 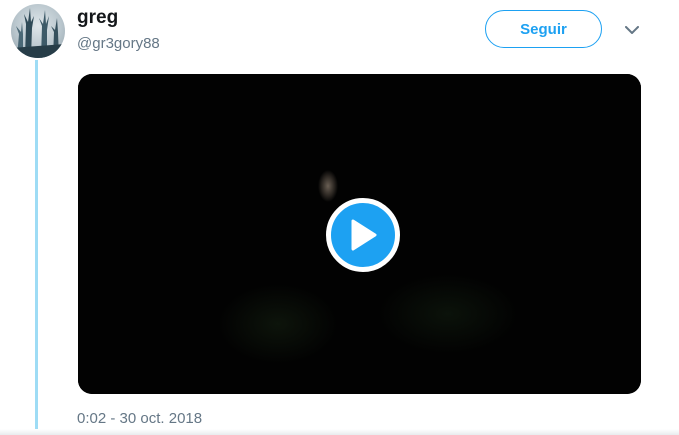 I want to click on tweet-timestamp: 0:02 - 30 oct. 2018, so click(x=139, y=418).